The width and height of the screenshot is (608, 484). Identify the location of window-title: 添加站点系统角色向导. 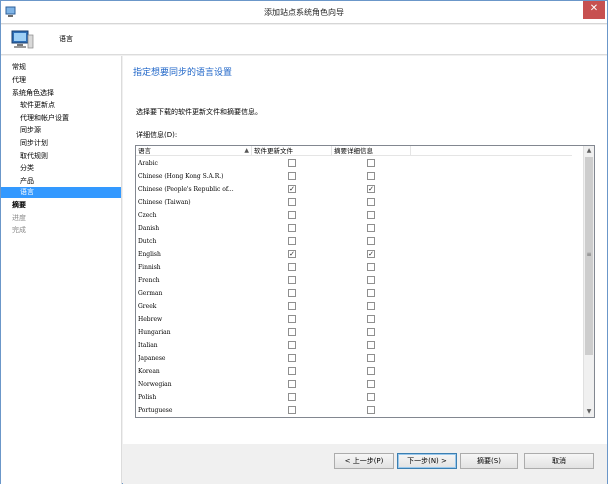
(304, 12).